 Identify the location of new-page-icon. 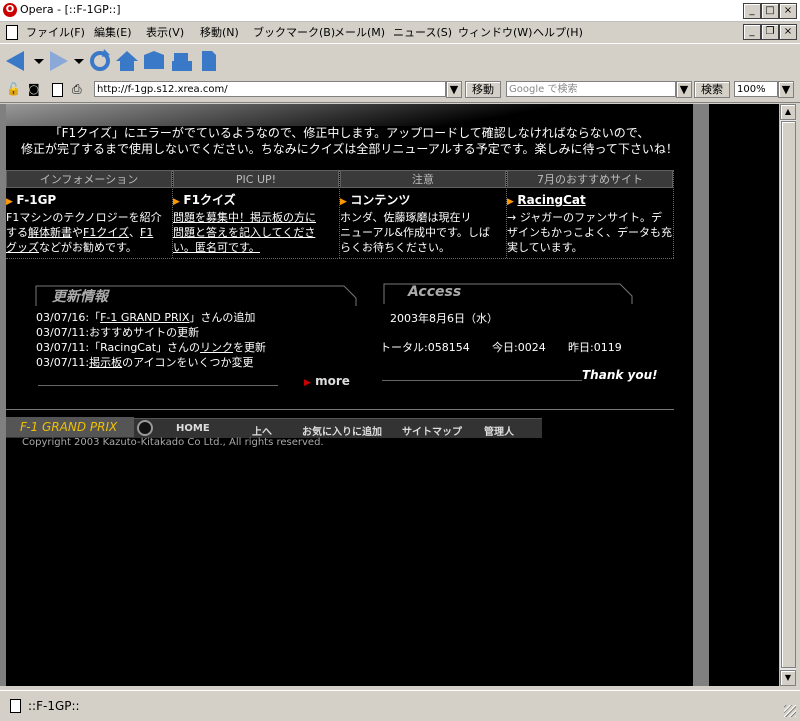
(57, 90).